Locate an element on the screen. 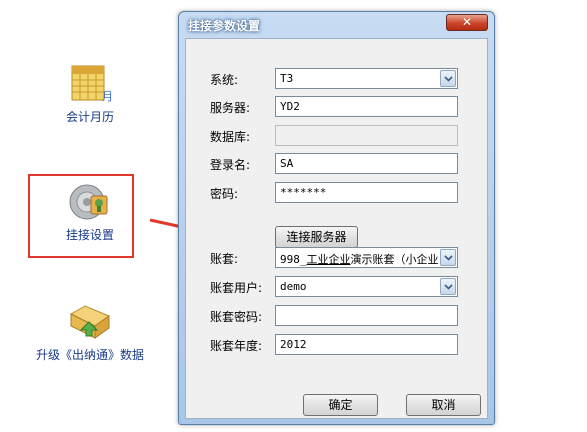 Image resolution: width=587 pixels, height=432 pixels. calendar-label: 会计月历 is located at coordinates (89, 117).